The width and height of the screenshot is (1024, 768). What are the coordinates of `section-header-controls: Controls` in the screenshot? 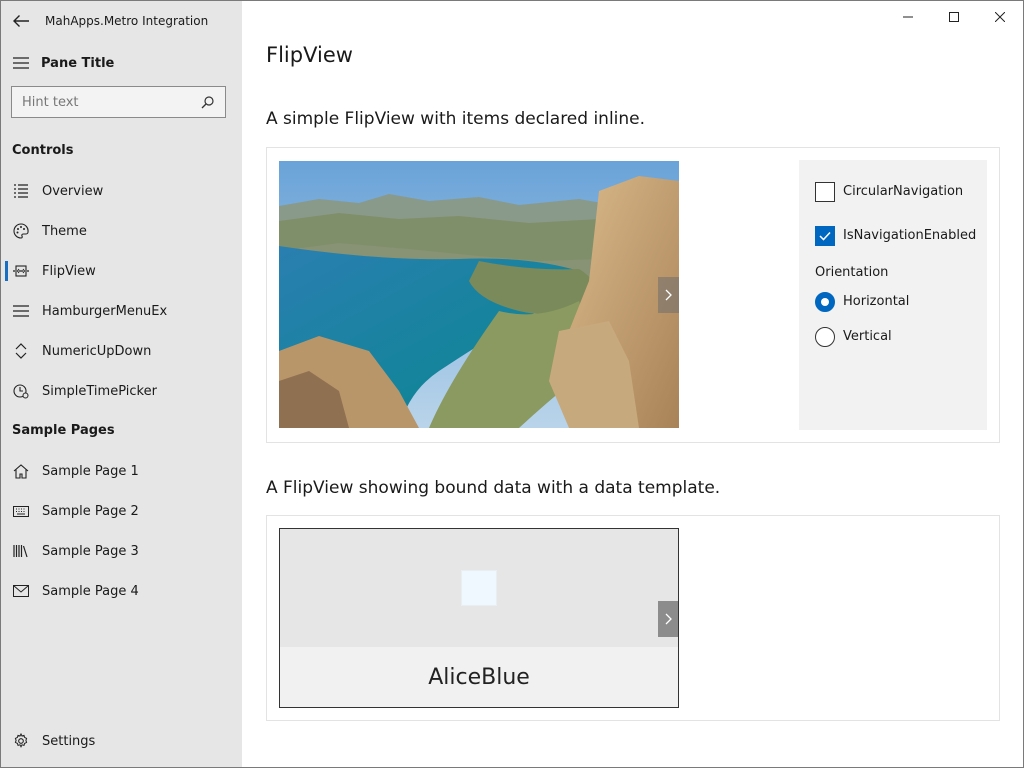 It's located at (43, 150).